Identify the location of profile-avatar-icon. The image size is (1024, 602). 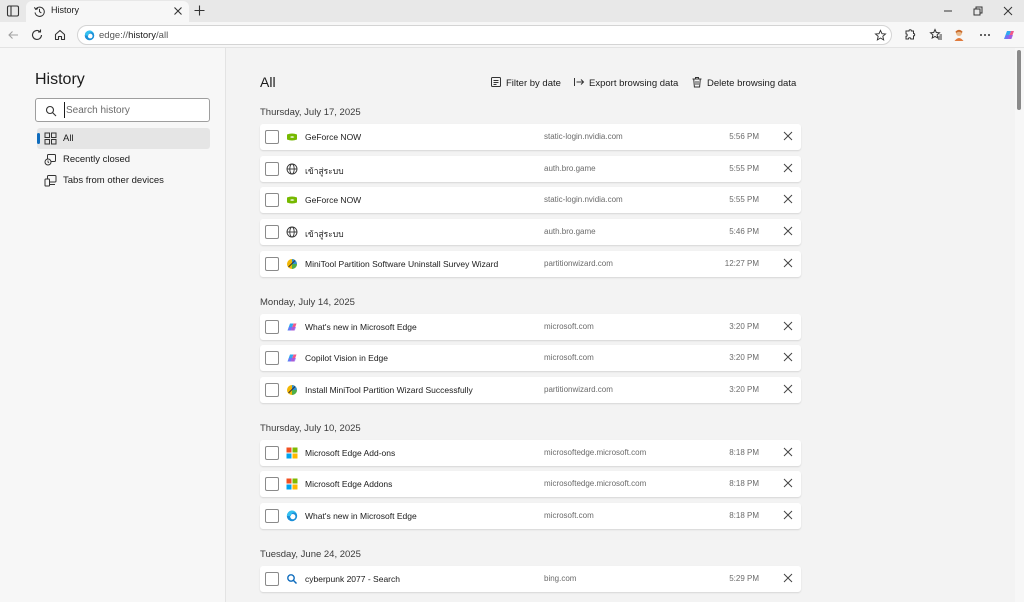
(959, 35).